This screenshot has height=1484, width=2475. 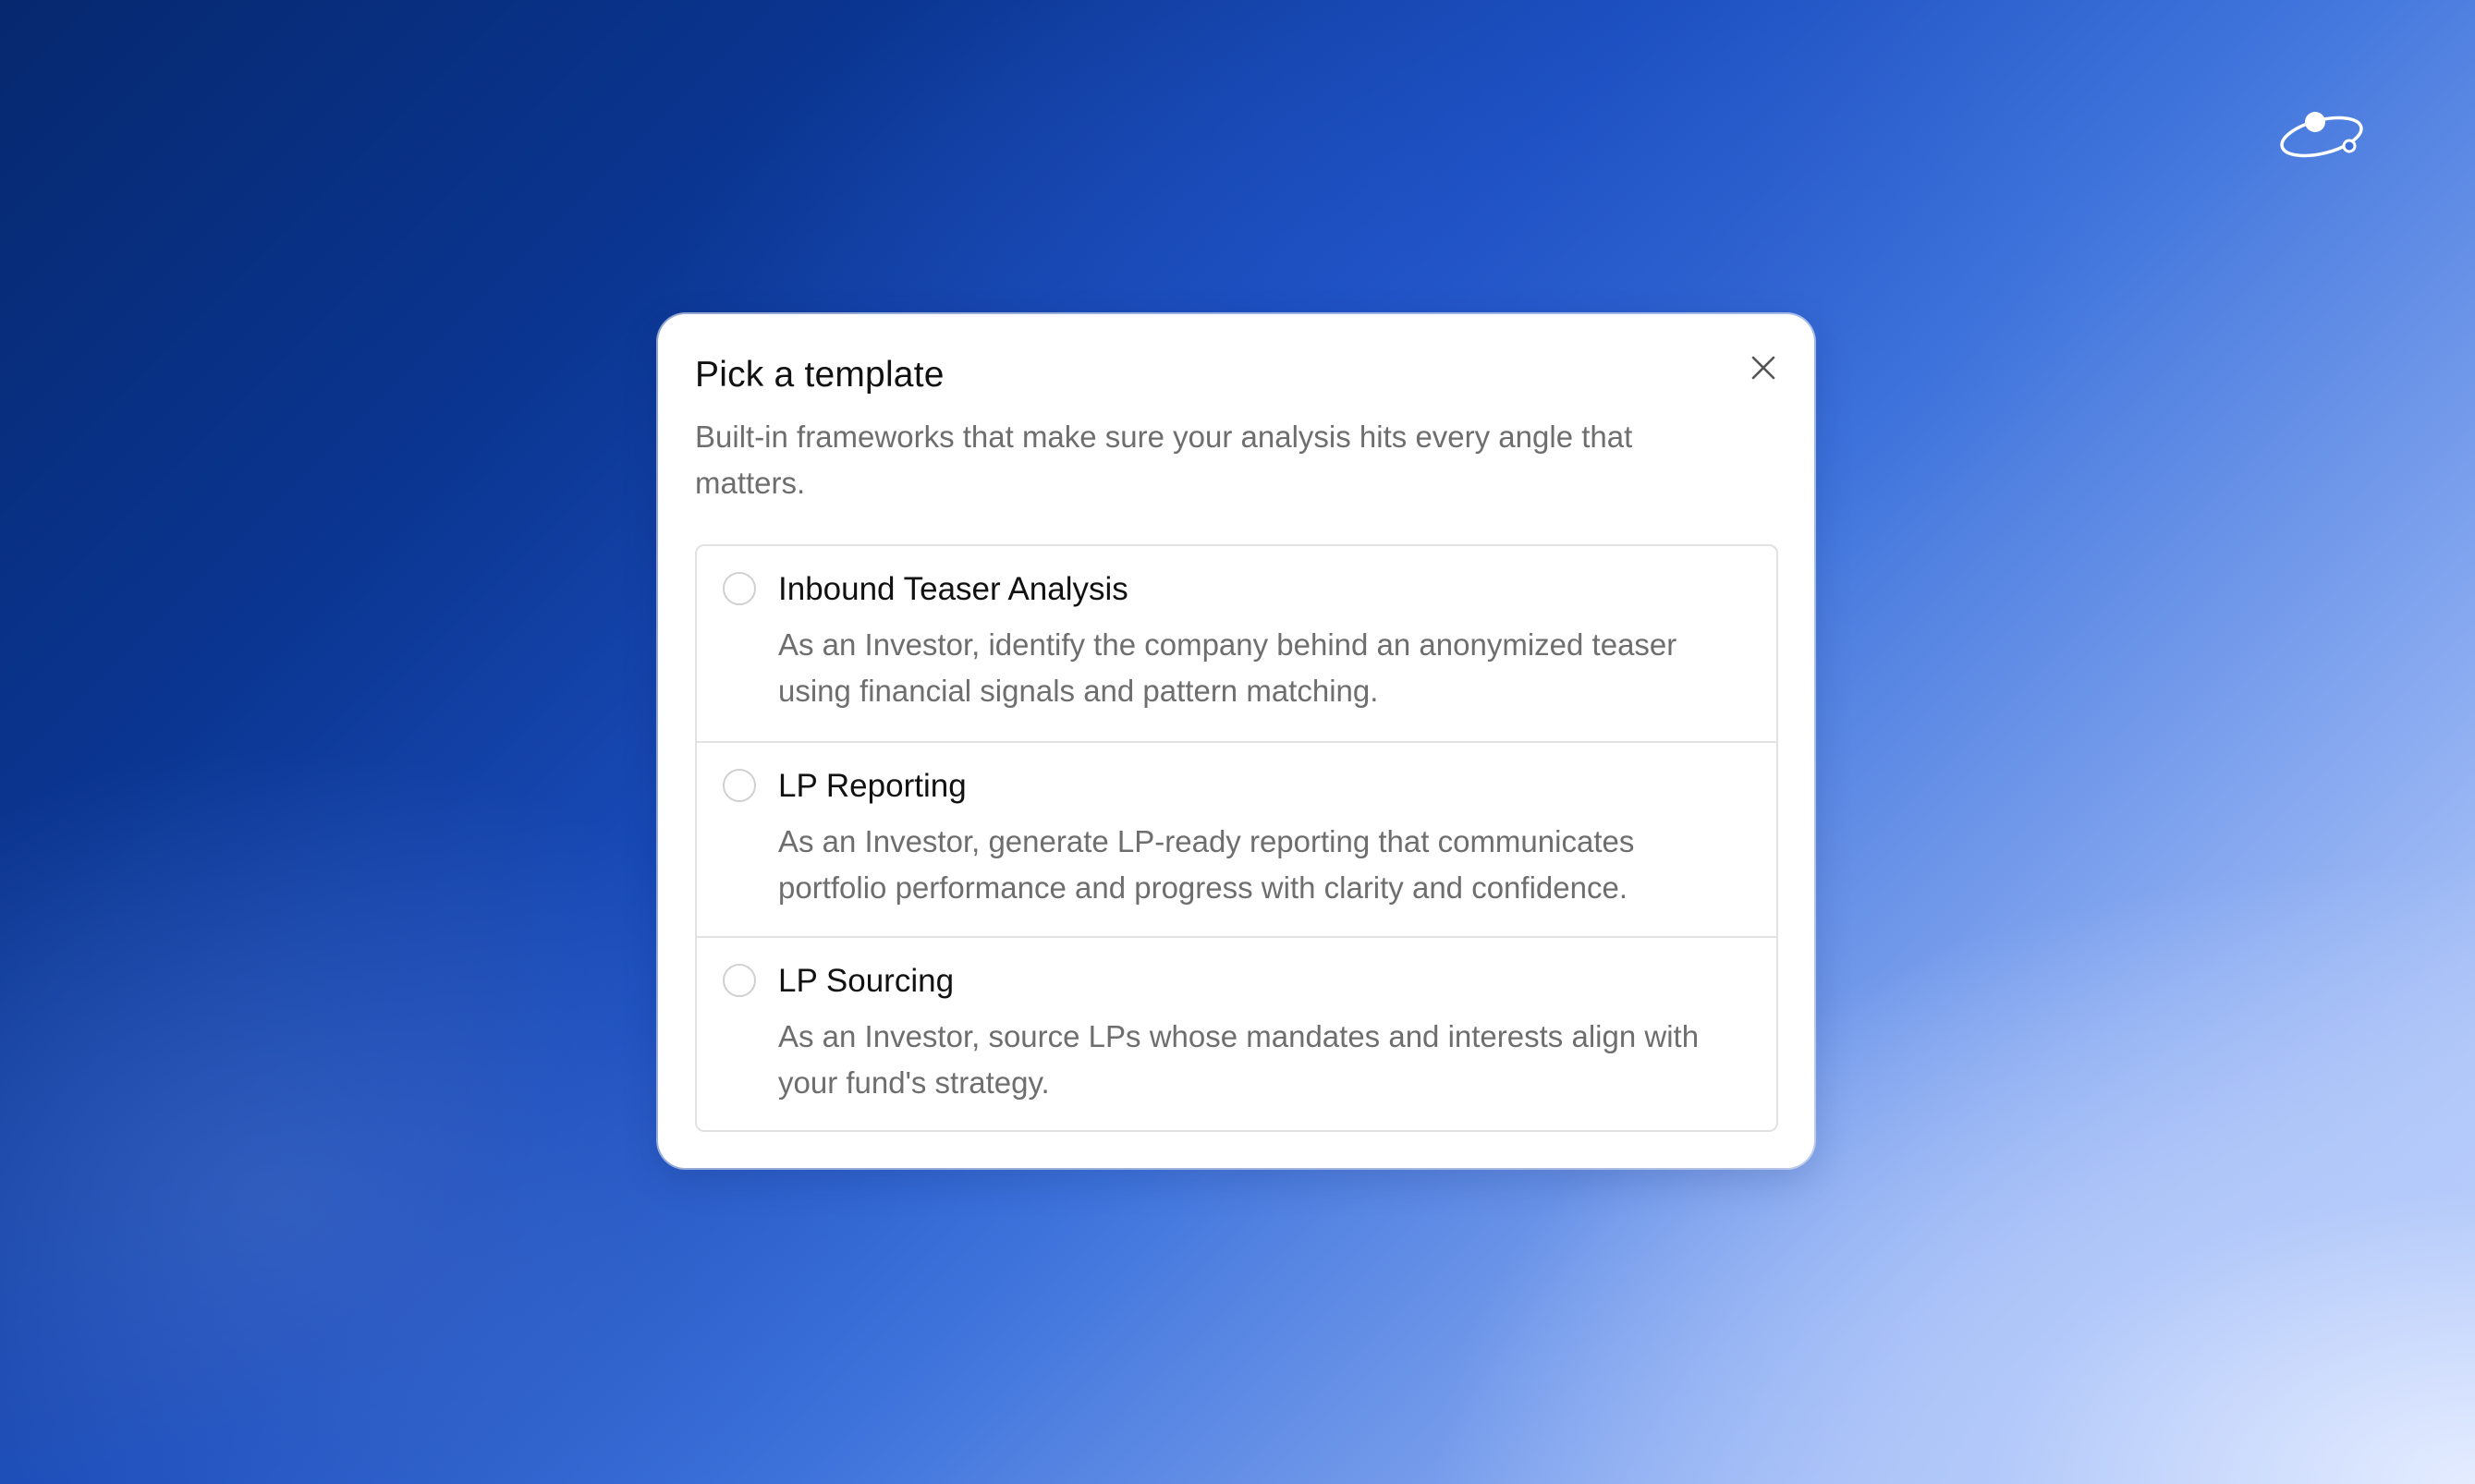 I want to click on close-icon, so click(x=1763, y=368).